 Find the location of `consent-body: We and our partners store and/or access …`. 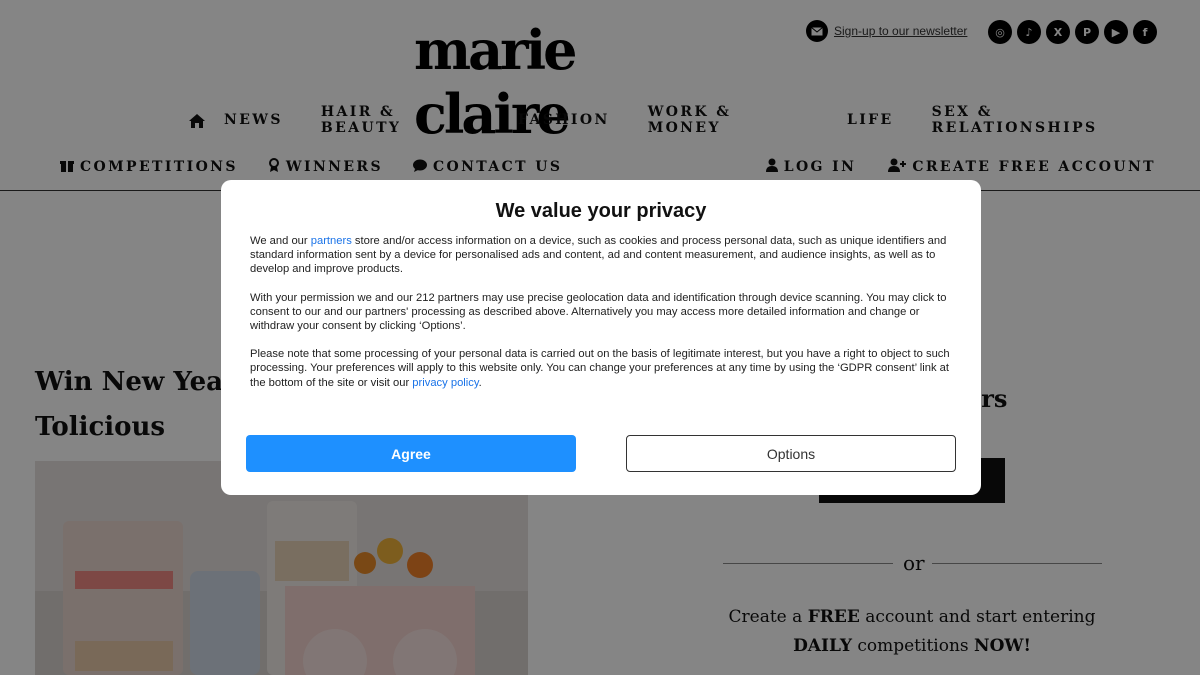

consent-body: We and our partners store and/or access … is located at coordinates (602, 319).